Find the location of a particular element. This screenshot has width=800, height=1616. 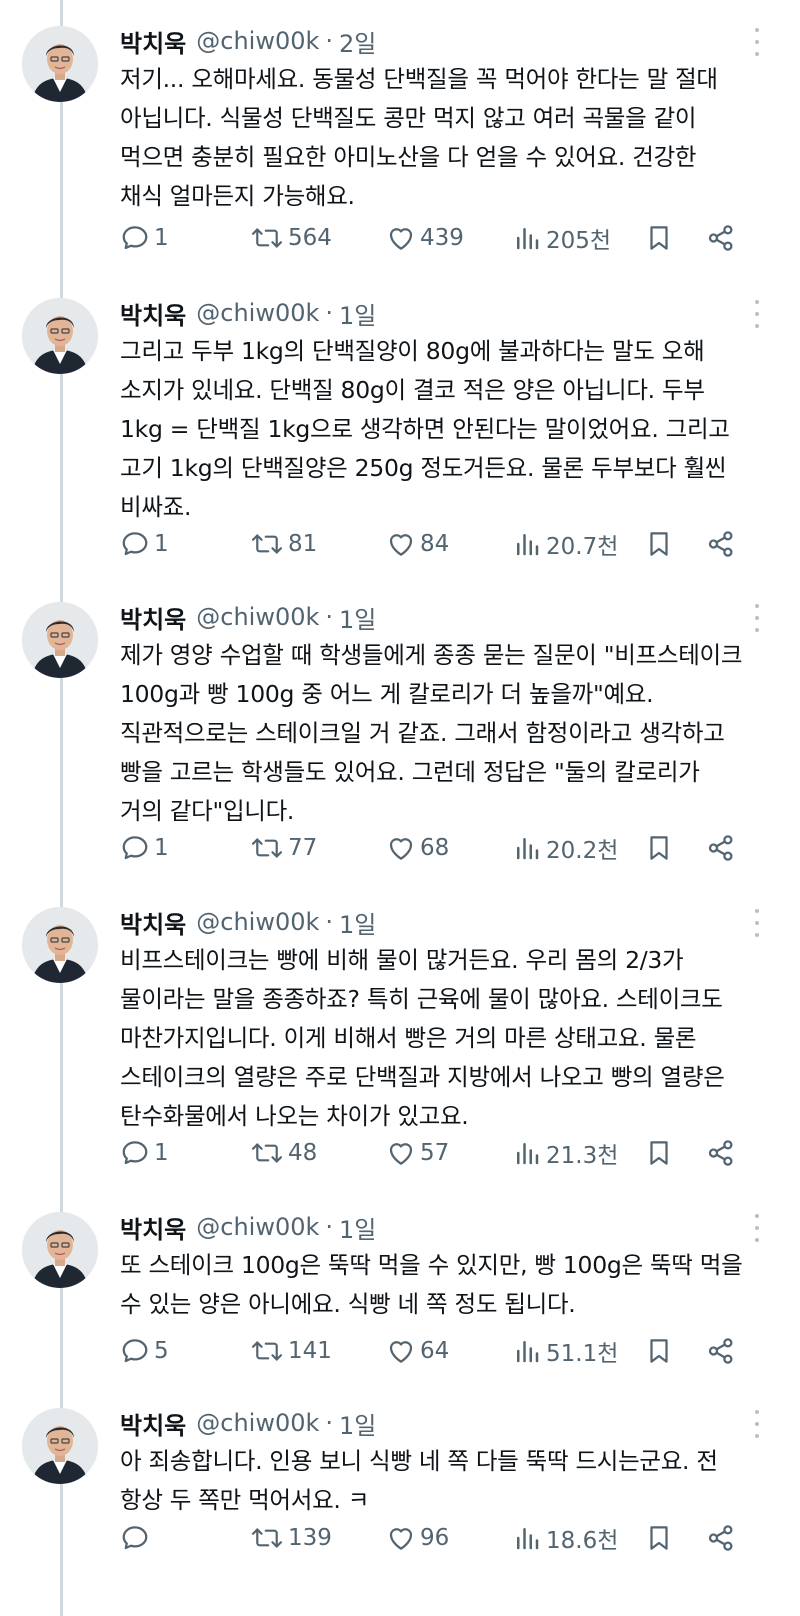

views-button: 205천 is located at coordinates (561, 238).